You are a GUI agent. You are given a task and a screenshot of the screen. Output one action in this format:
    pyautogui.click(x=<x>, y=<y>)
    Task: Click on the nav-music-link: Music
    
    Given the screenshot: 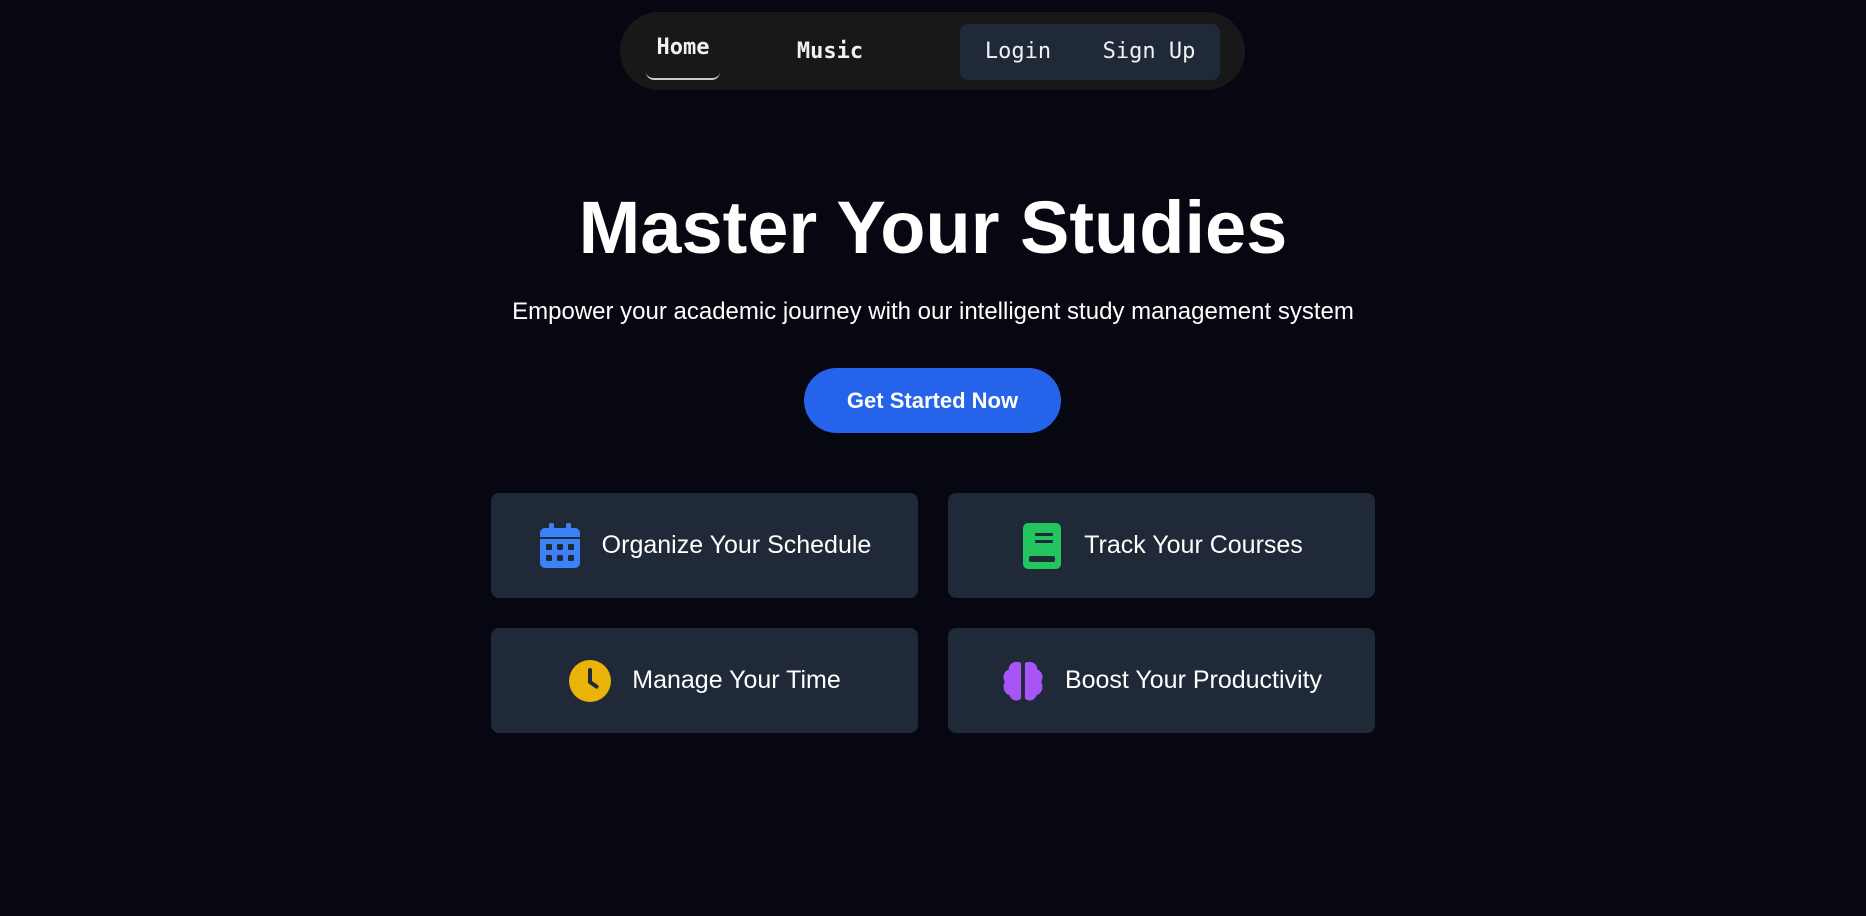 What is the action you would take?
    pyautogui.click(x=830, y=52)
    